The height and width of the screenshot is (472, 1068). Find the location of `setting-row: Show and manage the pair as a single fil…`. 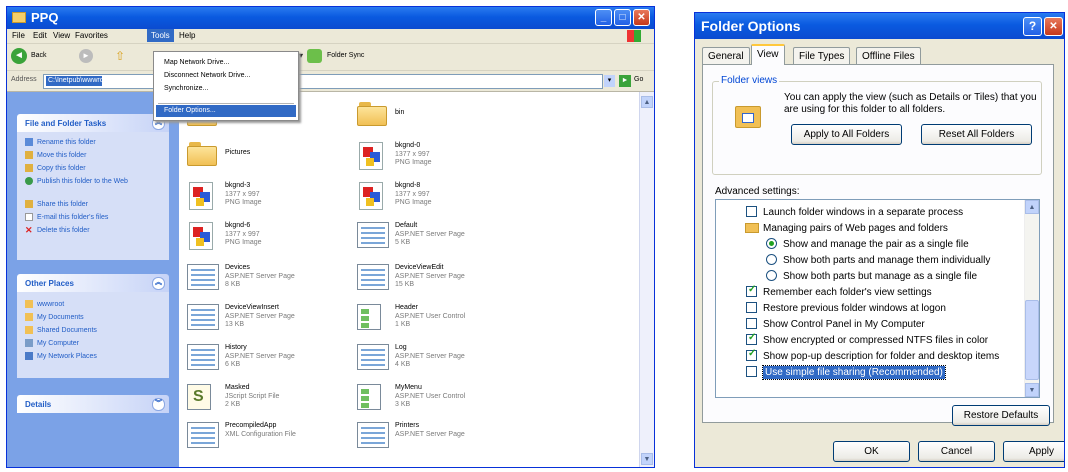

setting-row: Show and manage the pair as a single fil… is located at coordinates (870, 244).